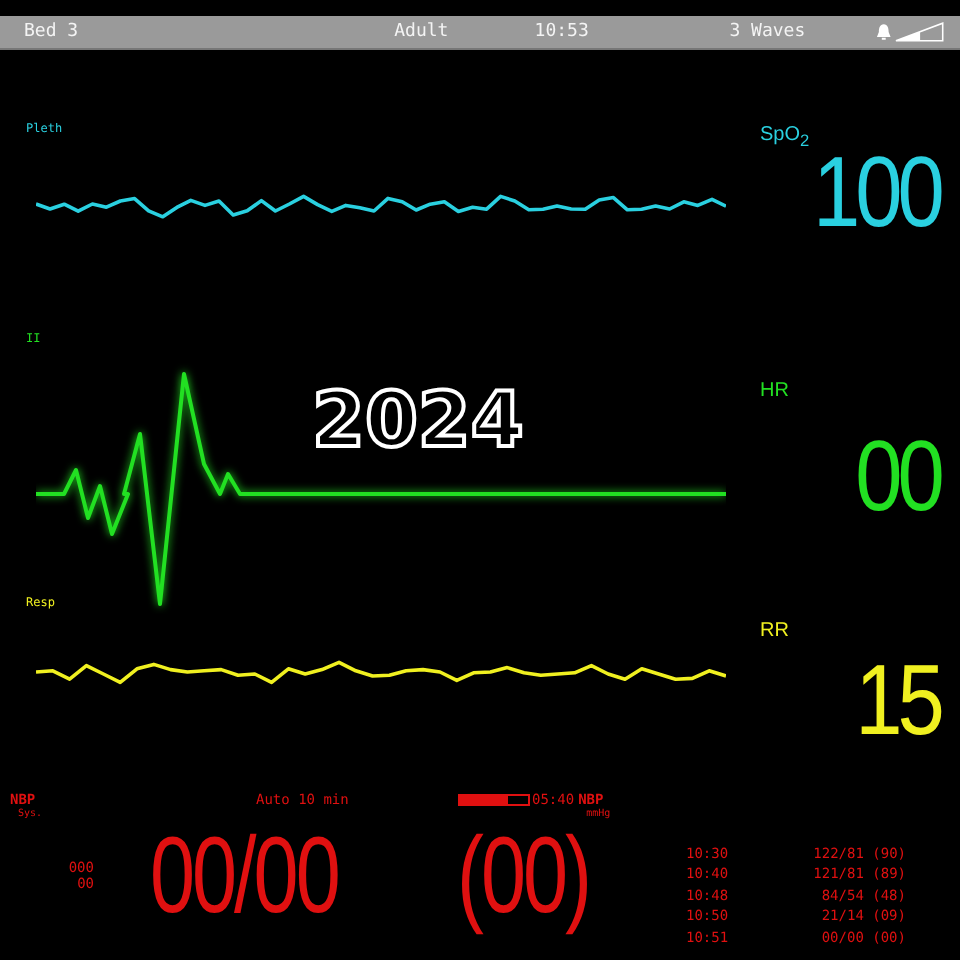  Describe the element at coordinates (245, 877) in the screenshot. I see `nbp-reading: 00/00` at that location.